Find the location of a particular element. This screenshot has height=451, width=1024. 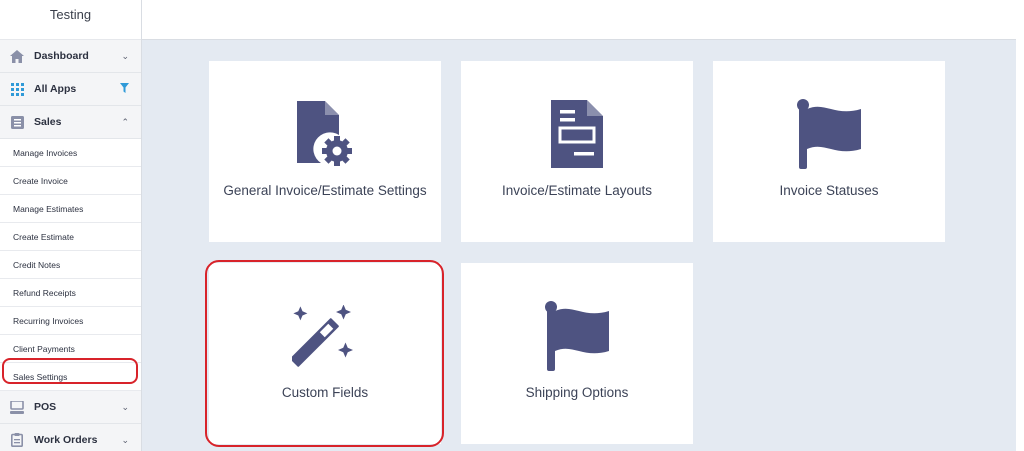

card-layouts: Invoice/Estimate Layouts is located at coordinates (577, 151).